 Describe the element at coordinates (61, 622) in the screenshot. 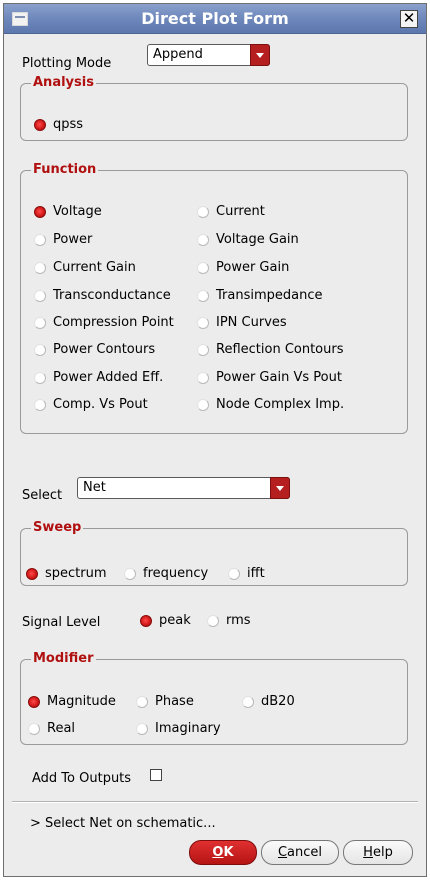

I see `signal-level-label: Signal Level` at that location.